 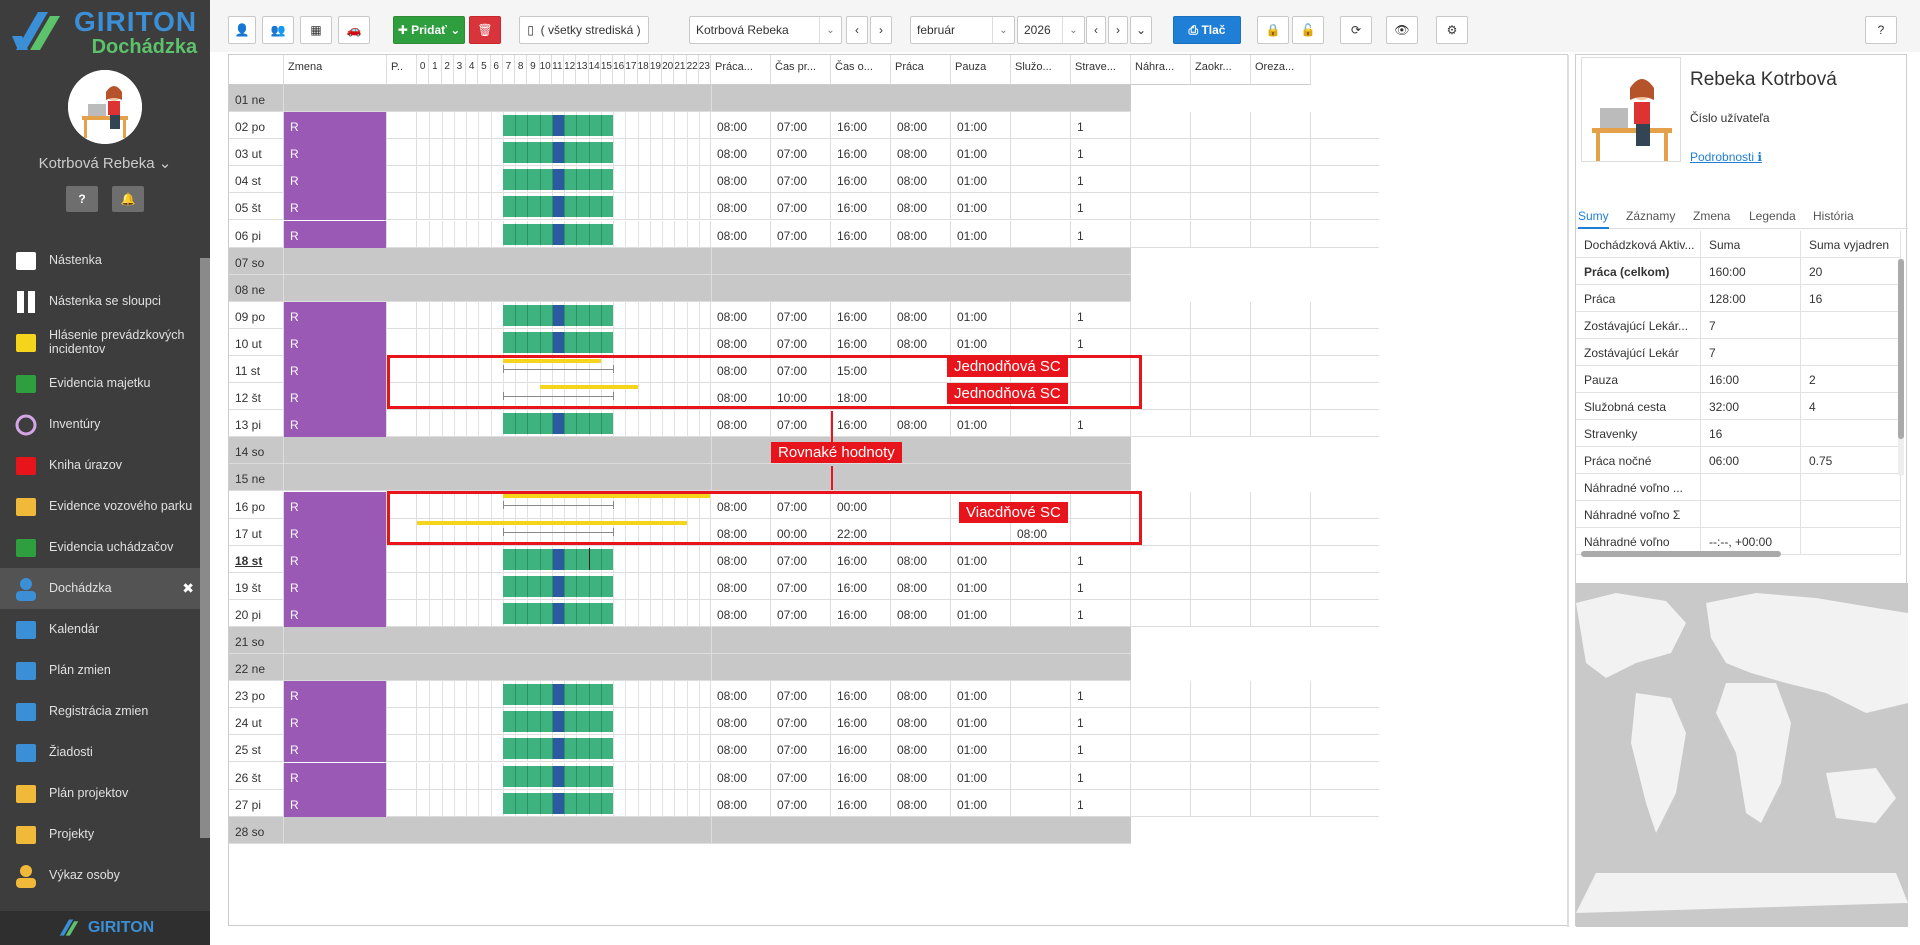 What do you see at coordinates (256, 722) in the screenshot?
I see `day-cell: 24 ut` at bounding box center [256, 722].